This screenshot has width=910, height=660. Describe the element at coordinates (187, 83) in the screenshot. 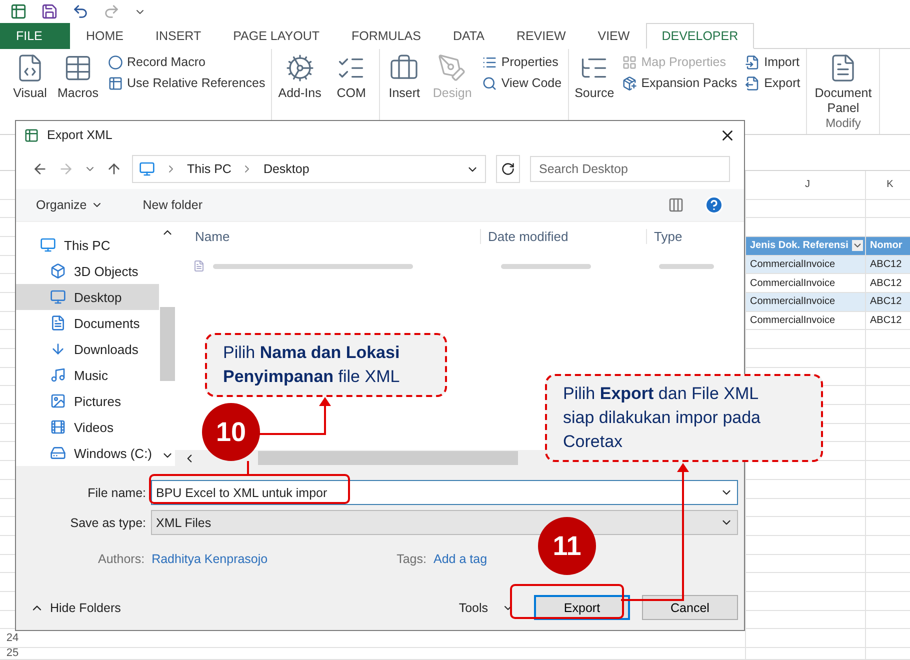

I see `ribbon-button: Use Relative References` at that location.